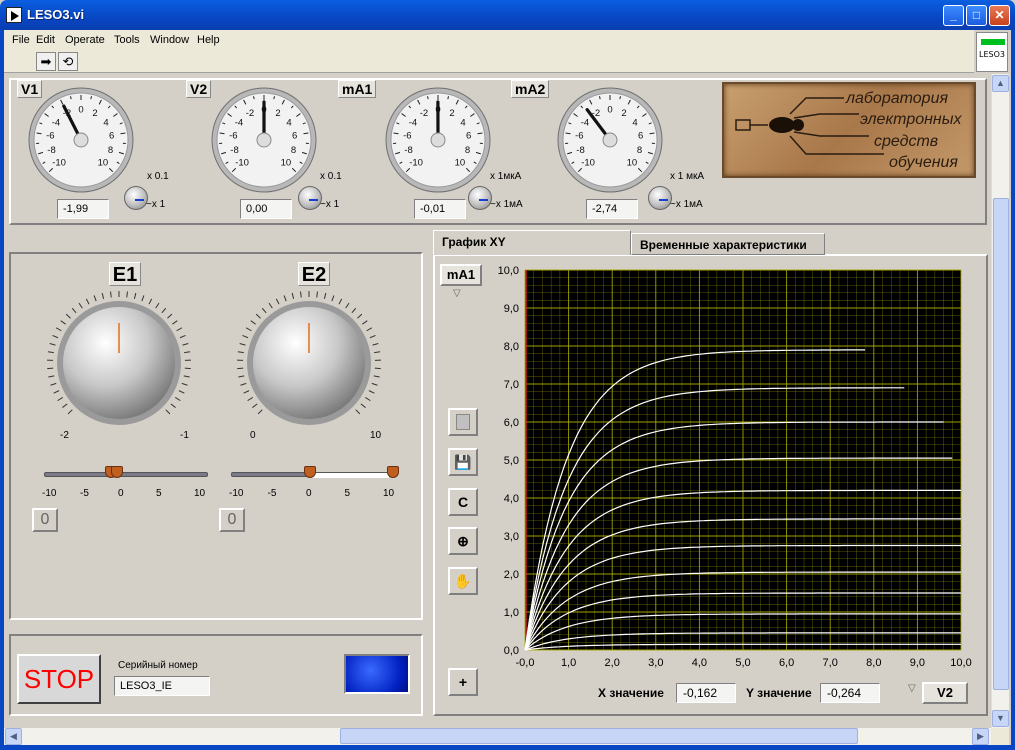 The width and height of the screenshot is (1015, 750). What do you see at coordinates (507, 15) in the screenshot?
I see `title-bar: LESO3.vi _ □ ✕` at bounding box center [507, 15].